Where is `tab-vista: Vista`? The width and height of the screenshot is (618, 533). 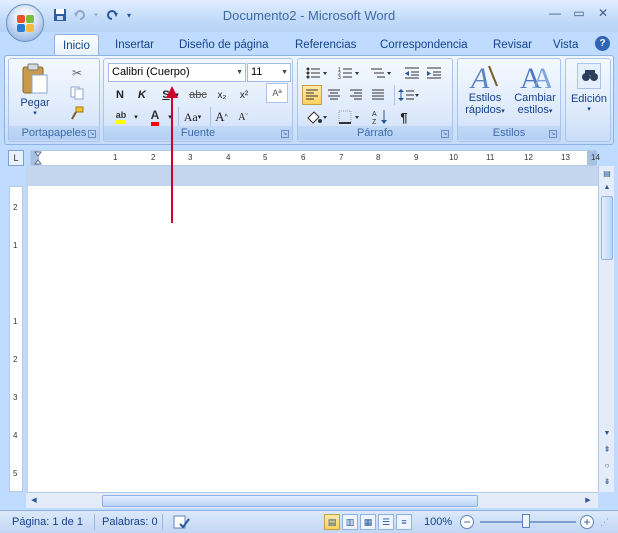 tab-vista: Vista is located at coordinates (565, 45).